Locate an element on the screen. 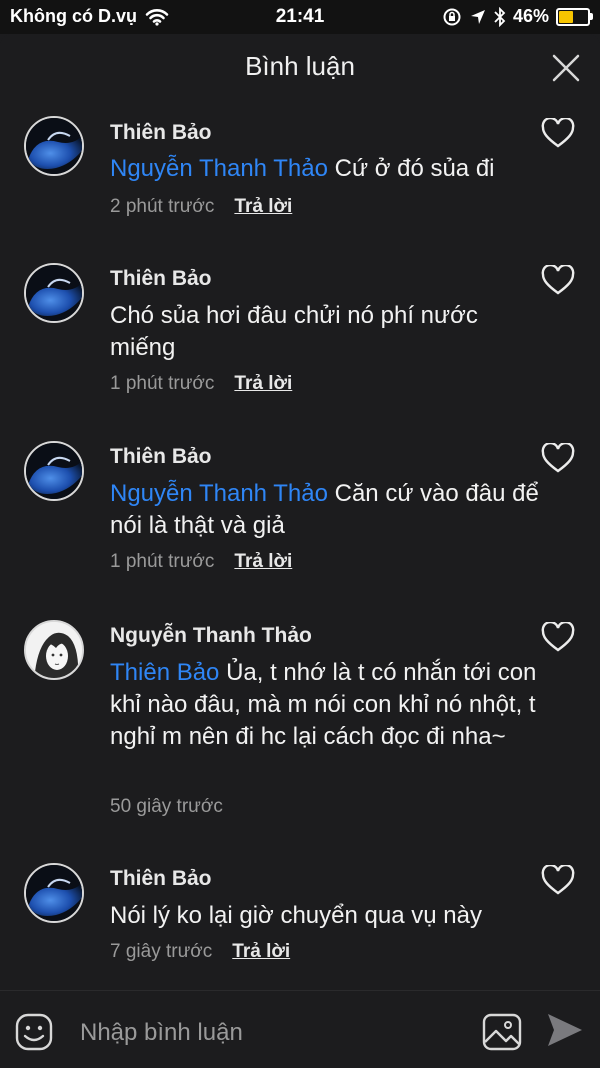 Image resolution: width=600 pixels, height=1068 pixels. comment-input is located at coordinates (270, 1033).